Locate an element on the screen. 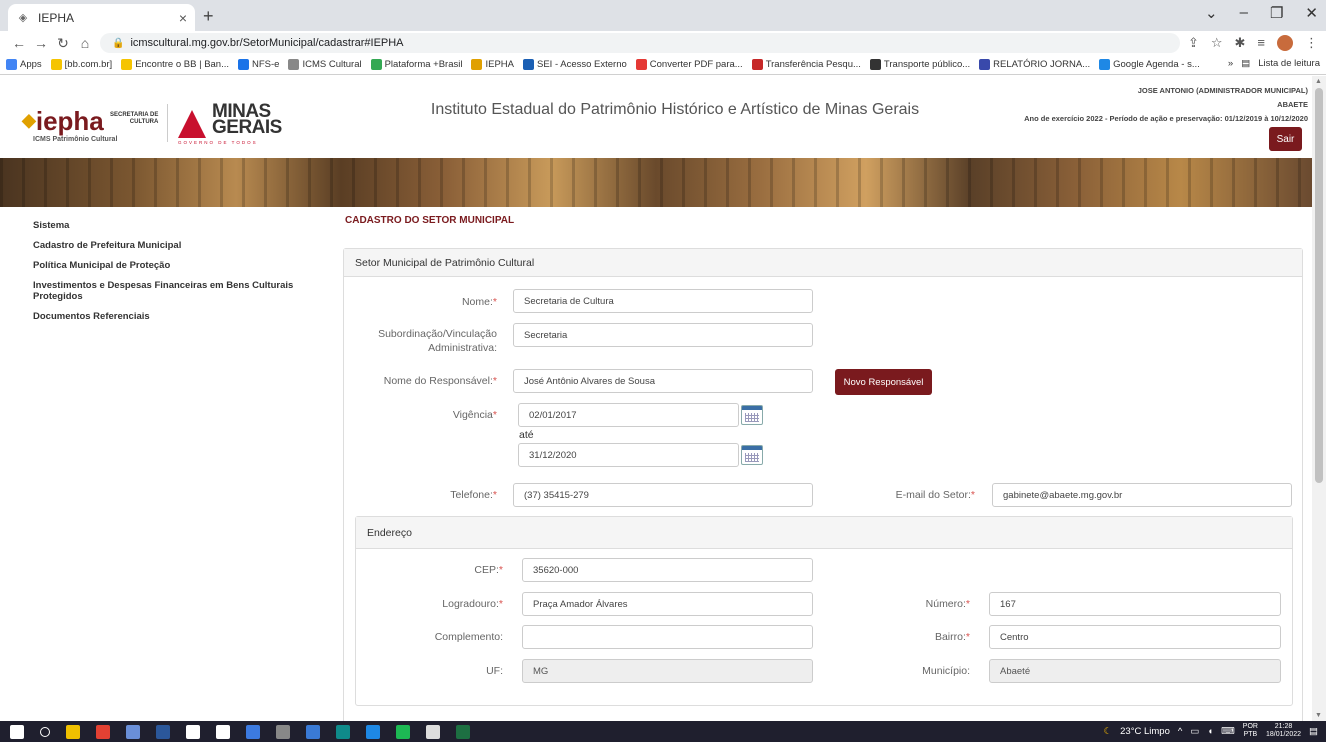  bookmark-favicon-icon is located at coordinates (127, 64).